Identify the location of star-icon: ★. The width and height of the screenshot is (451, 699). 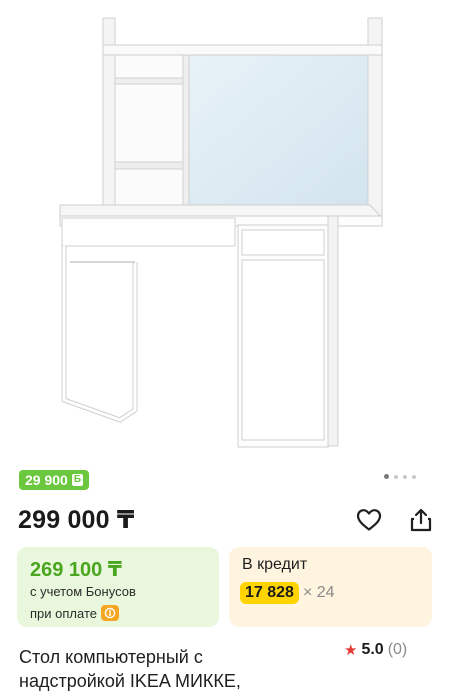
(351, 650).